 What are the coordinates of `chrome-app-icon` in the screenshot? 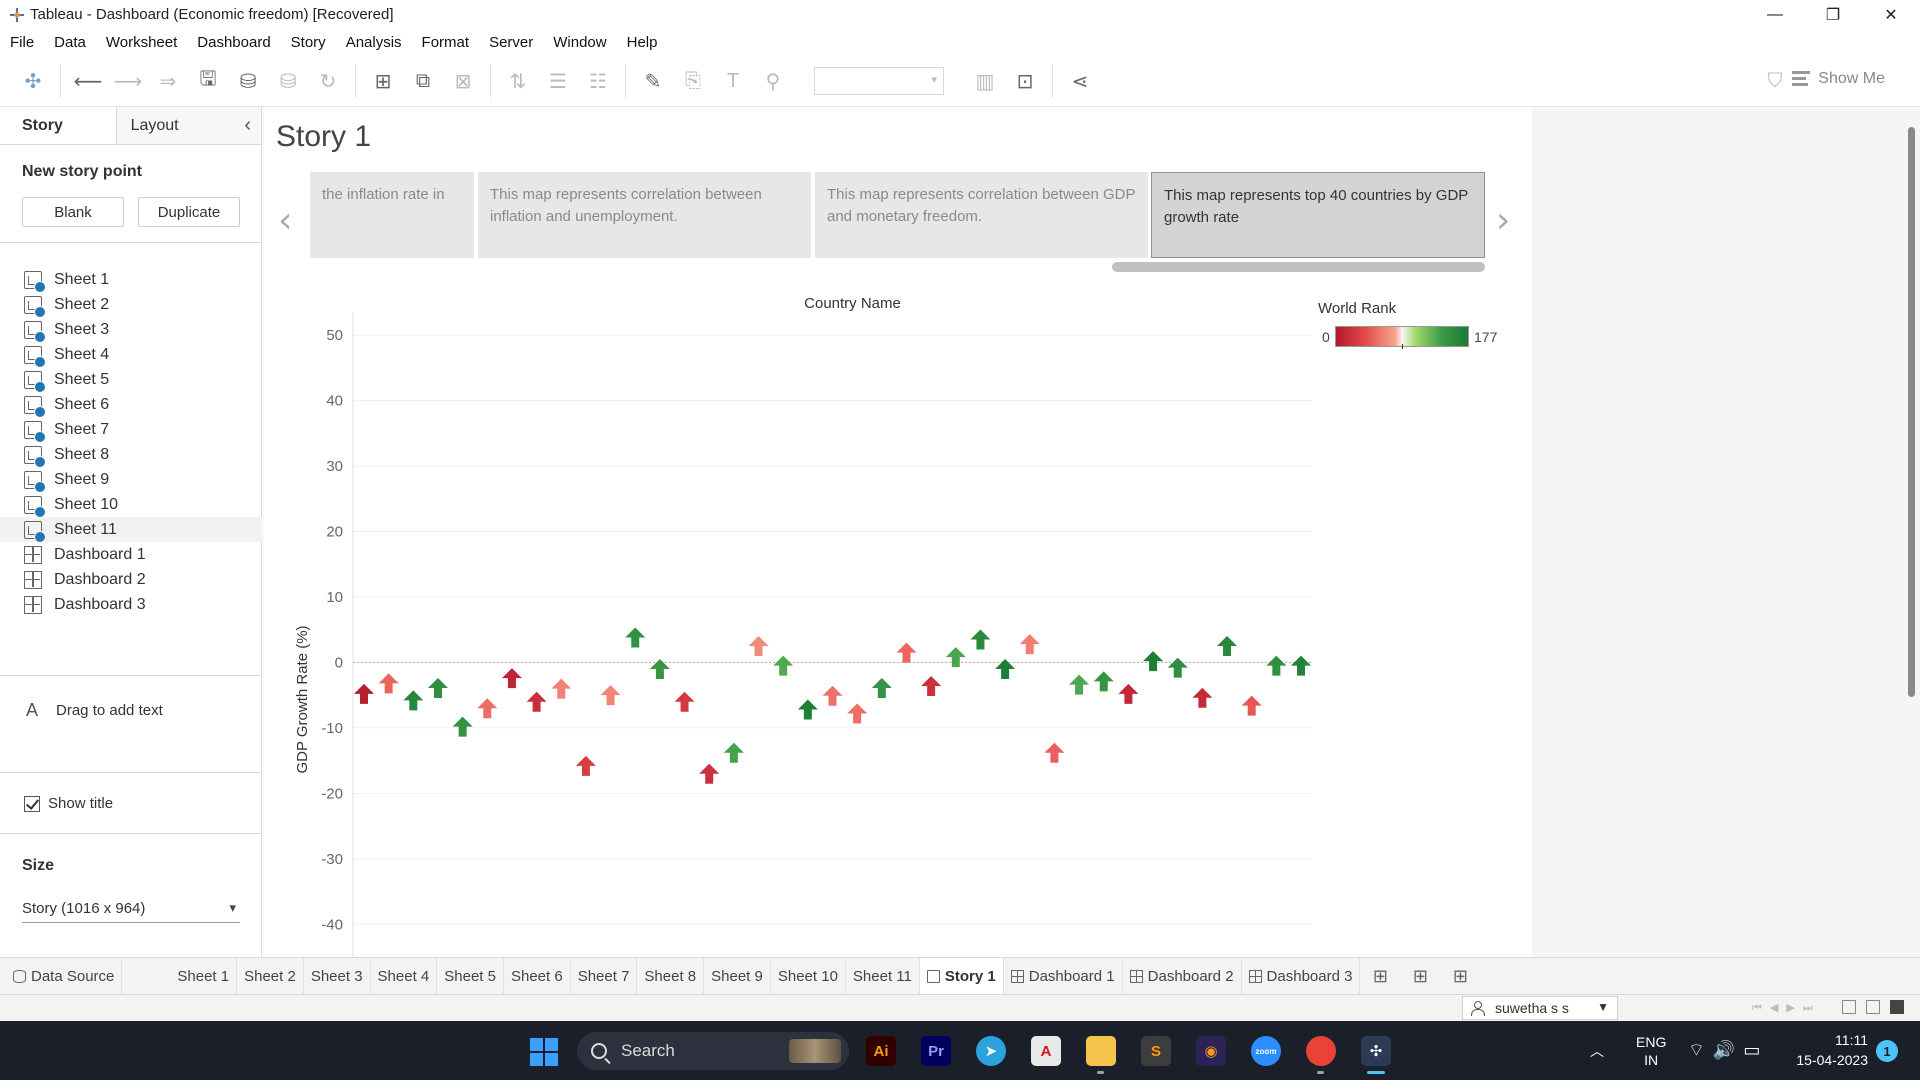 It's located at (1321, 1051).